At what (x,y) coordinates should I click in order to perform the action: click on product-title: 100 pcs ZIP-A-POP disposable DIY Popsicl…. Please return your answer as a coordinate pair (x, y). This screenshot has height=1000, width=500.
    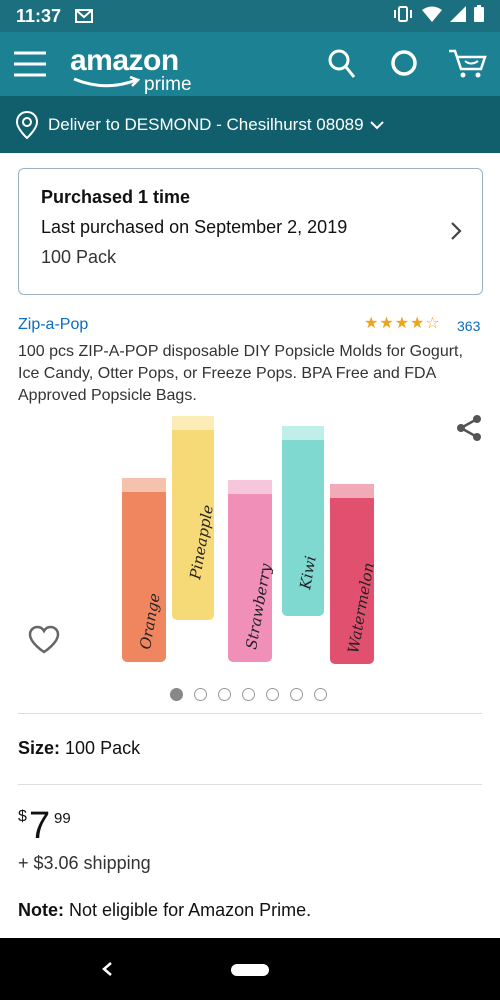
    Looking at the image, I should click on (240, 373).